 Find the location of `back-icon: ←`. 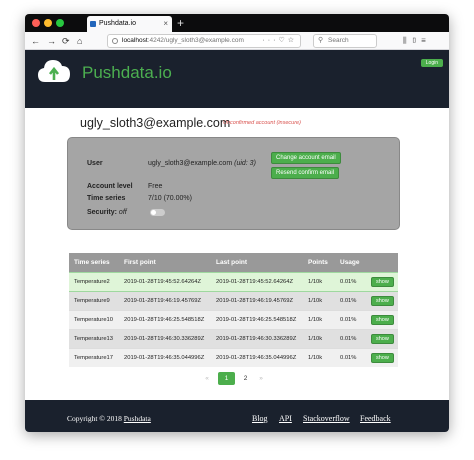

back-icon: ← is located at coordinates (35, 41).